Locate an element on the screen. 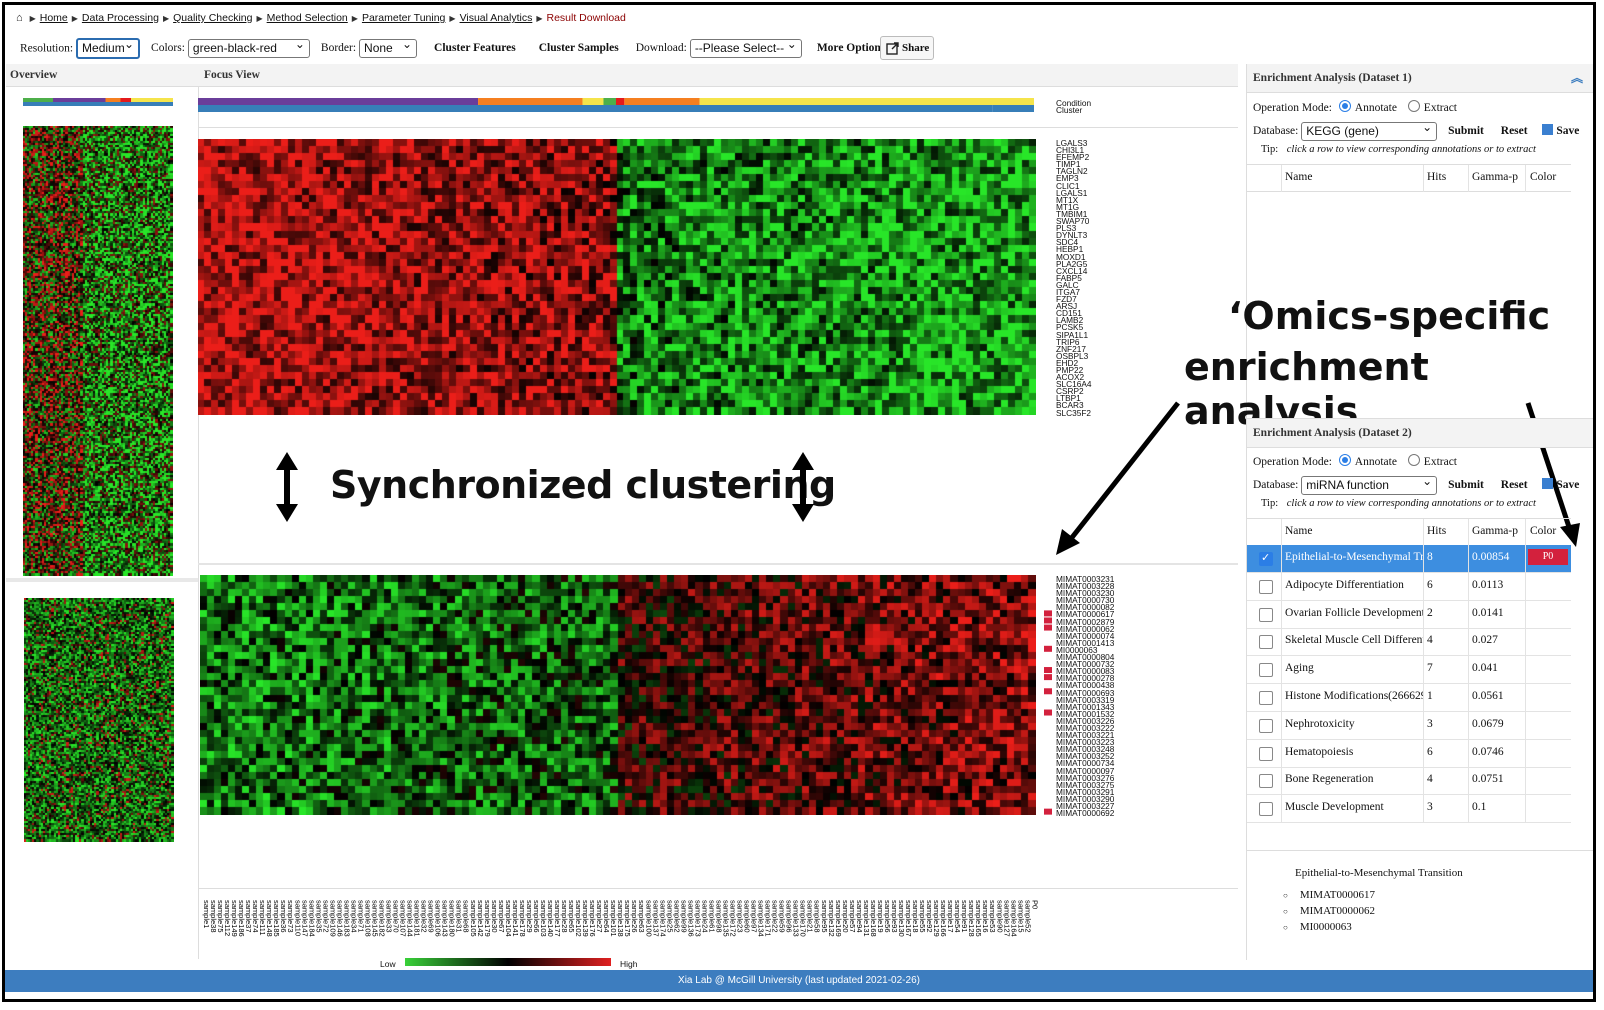 The width and height of the screenshot is (1604, 1010). share-button: Share is located at coordinates (907, 48).